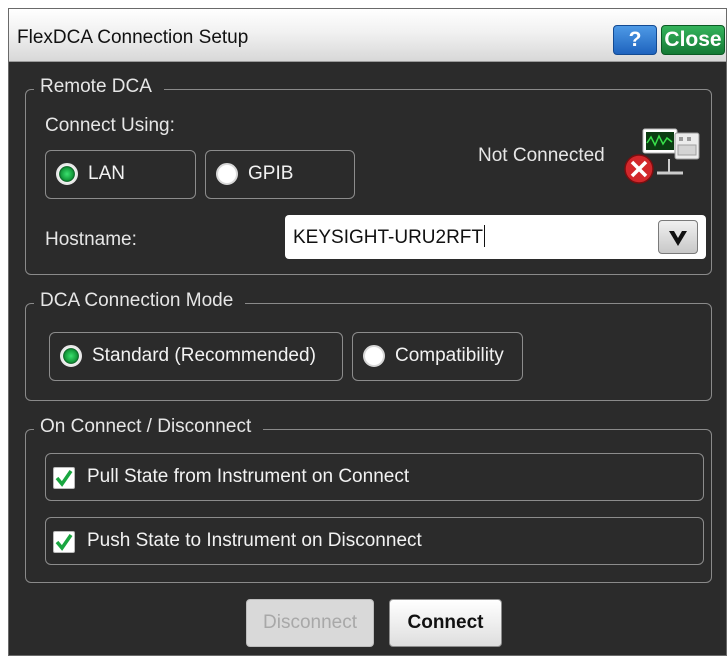  Describe the element at coordinates (367, 35) in the screenshot. I see `title-bar: FlexDCA Connection Setup ? Close` at that location.